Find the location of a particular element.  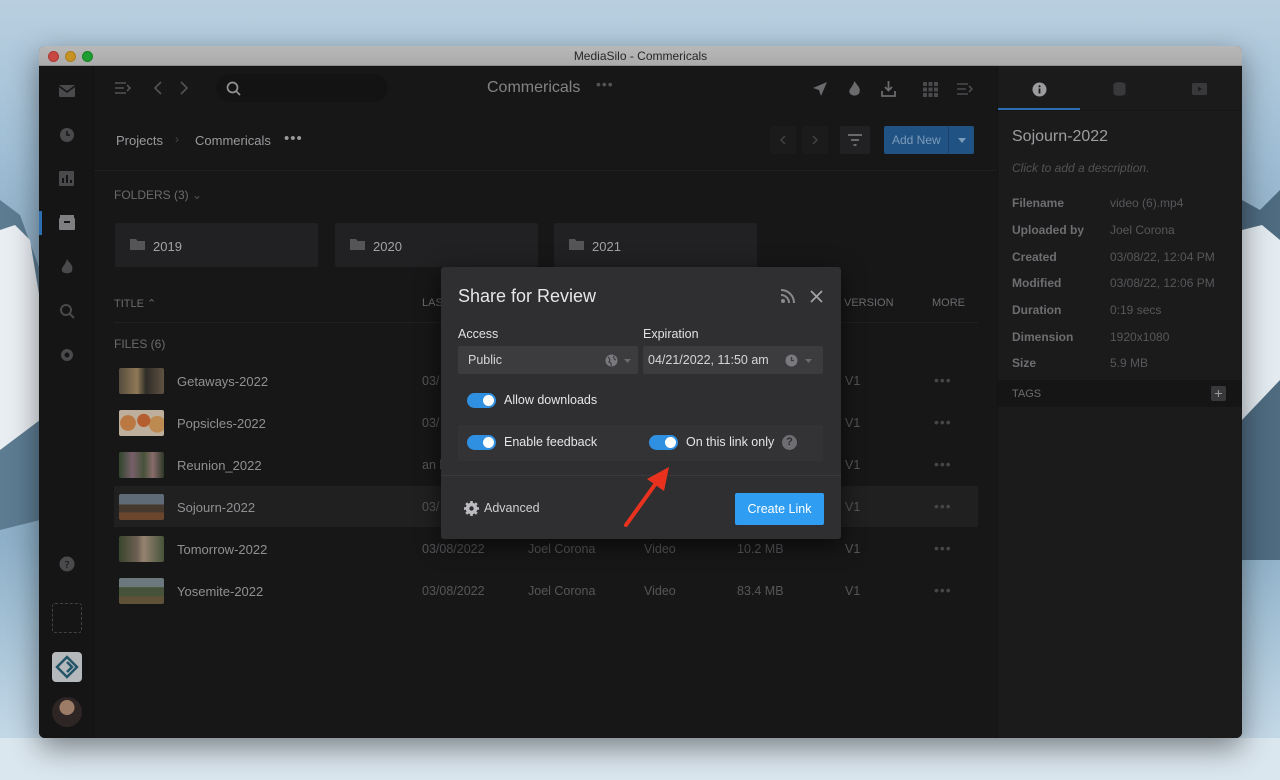

link-only-toggle is located at coordinates (663, 442).